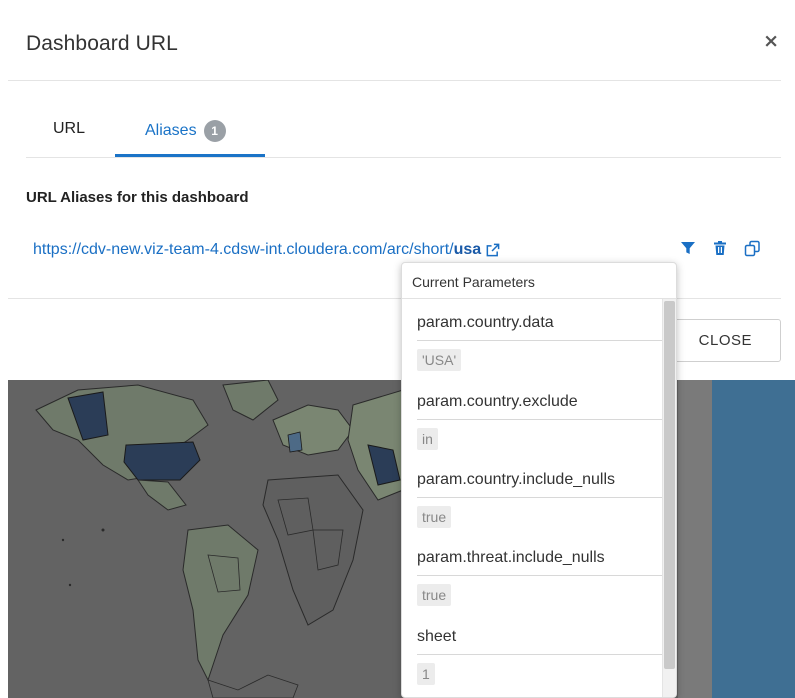  Describe the element at coordinates (726, 340) in the screenshot. I see `close-button: CLOSE` at that location.